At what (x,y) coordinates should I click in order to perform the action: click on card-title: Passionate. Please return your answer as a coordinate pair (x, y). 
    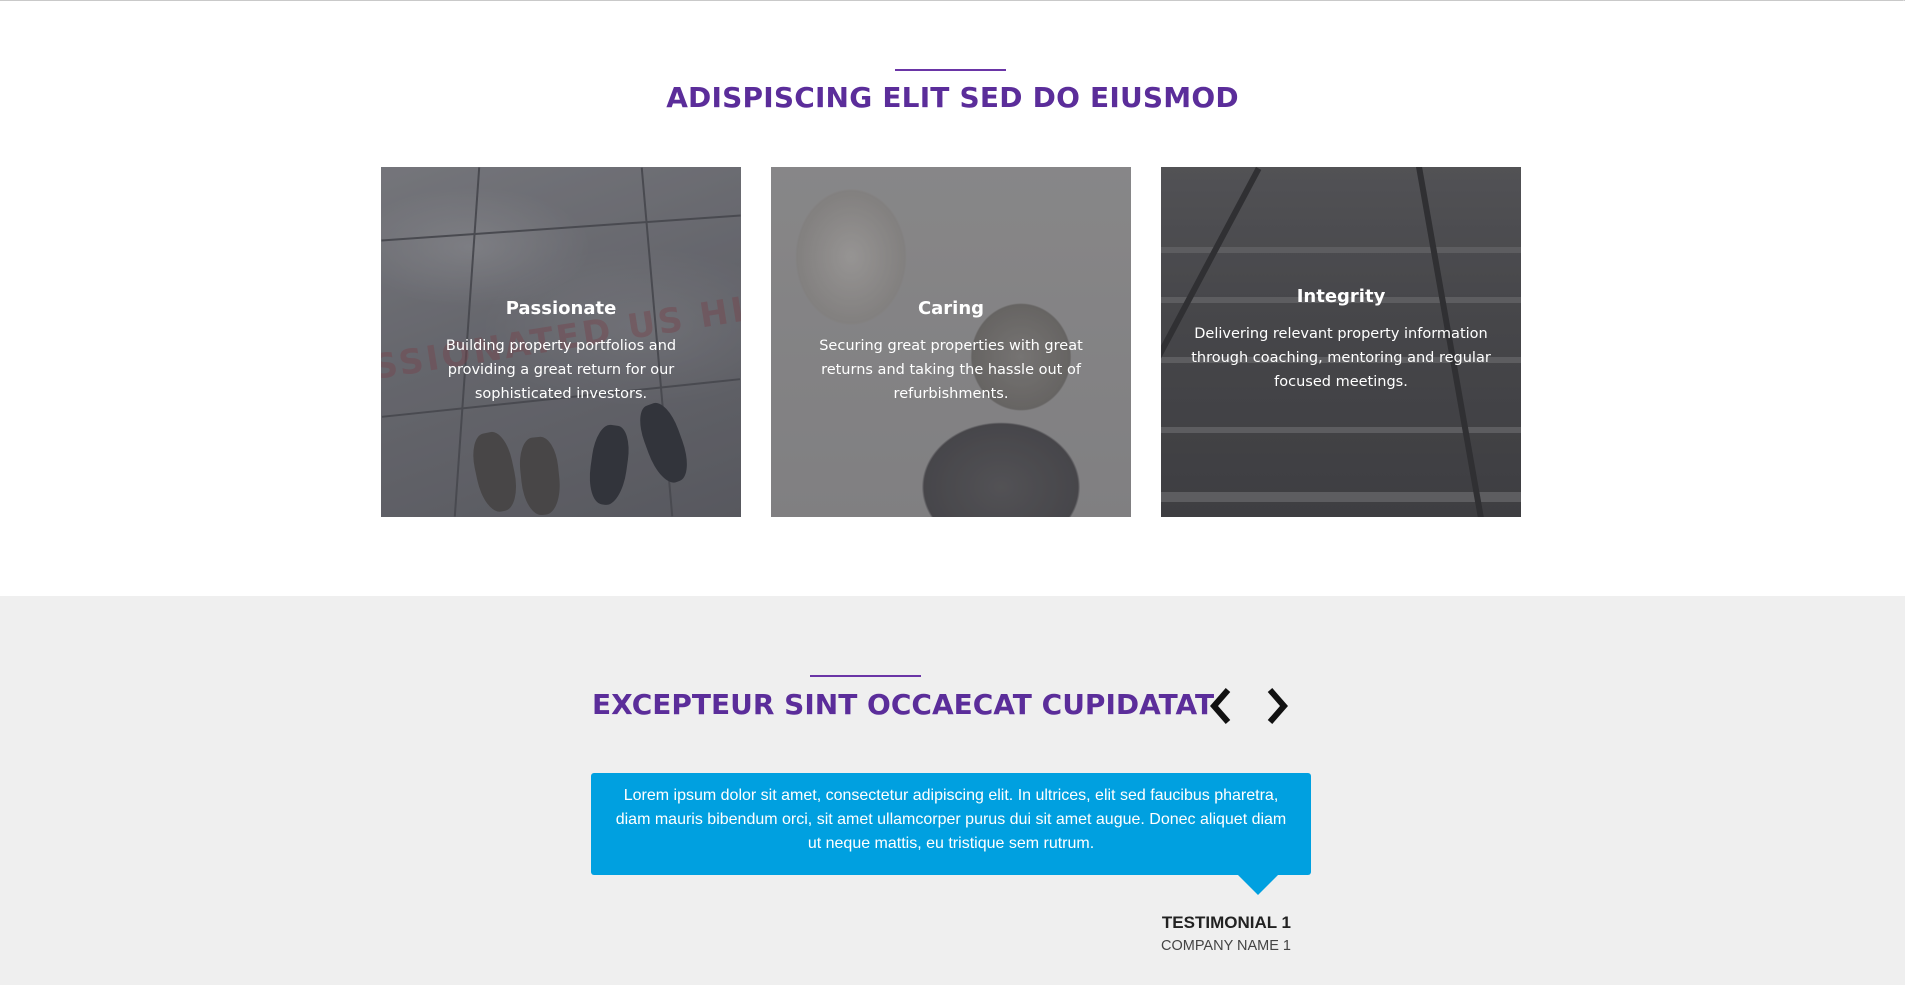
    Looking at the image, I should click on (561, 308).